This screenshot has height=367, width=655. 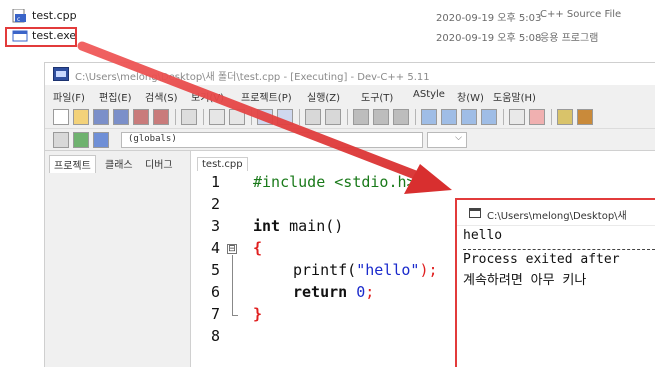 I want to click on menu-tools: 도구(T), so click(x=377, y=96).